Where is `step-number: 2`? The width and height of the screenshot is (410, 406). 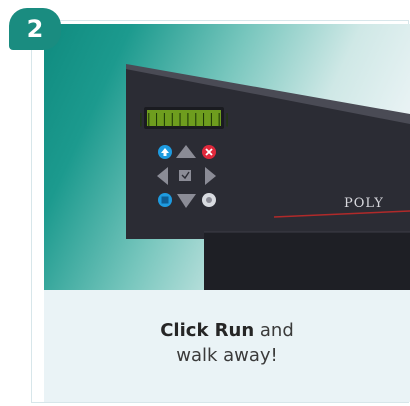
step-number: 2 is located at coordinates (35, 29).